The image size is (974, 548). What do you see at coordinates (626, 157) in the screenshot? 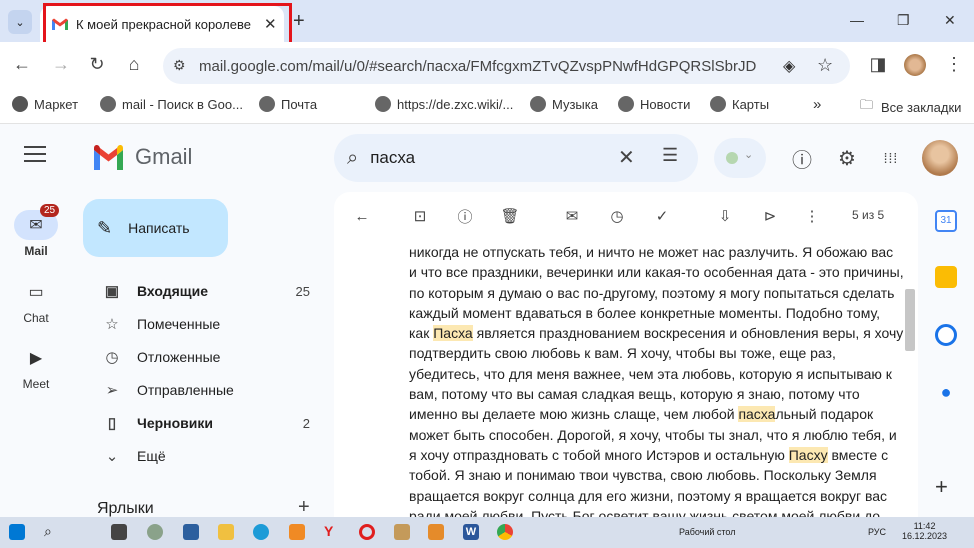
I see `clear-search-icon: ✕` at bounding box center [626, 157].